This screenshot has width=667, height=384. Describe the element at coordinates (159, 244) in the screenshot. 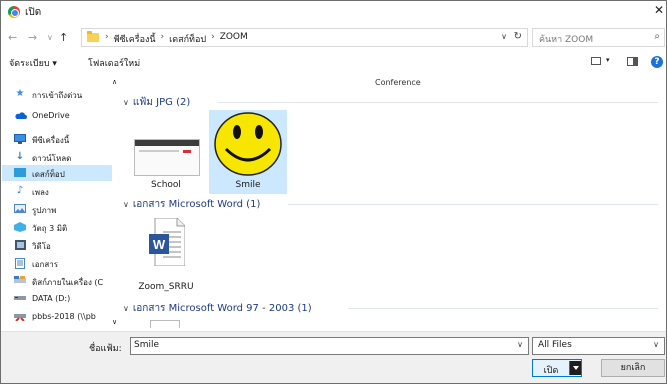

I see `svg-text: W` at that location.